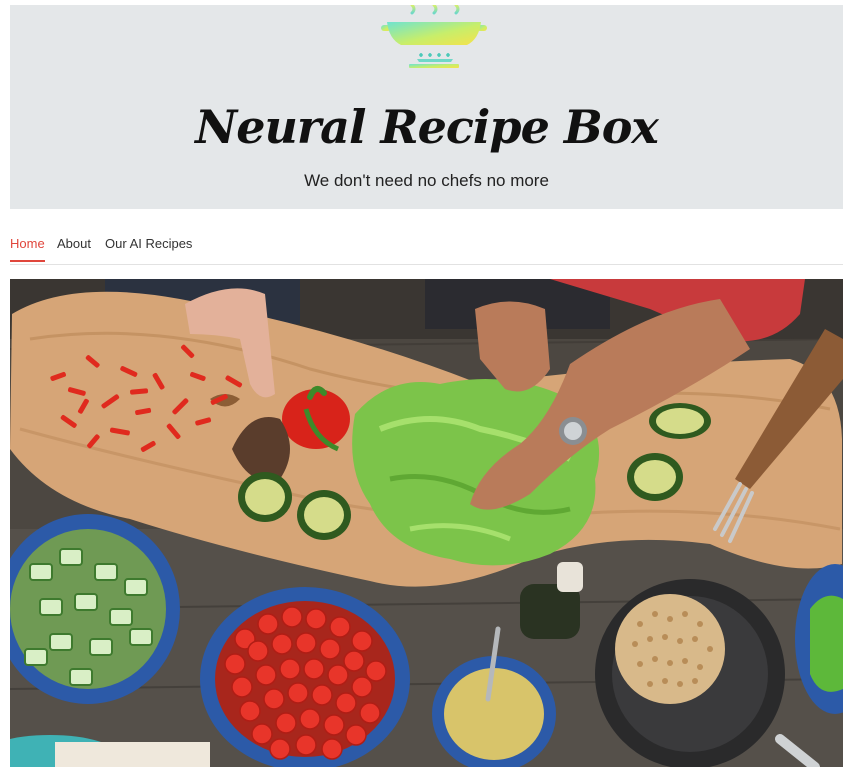 This screenshot has height=767, width=843. I want to click on nav-item-home: Home, so click(27, 249).